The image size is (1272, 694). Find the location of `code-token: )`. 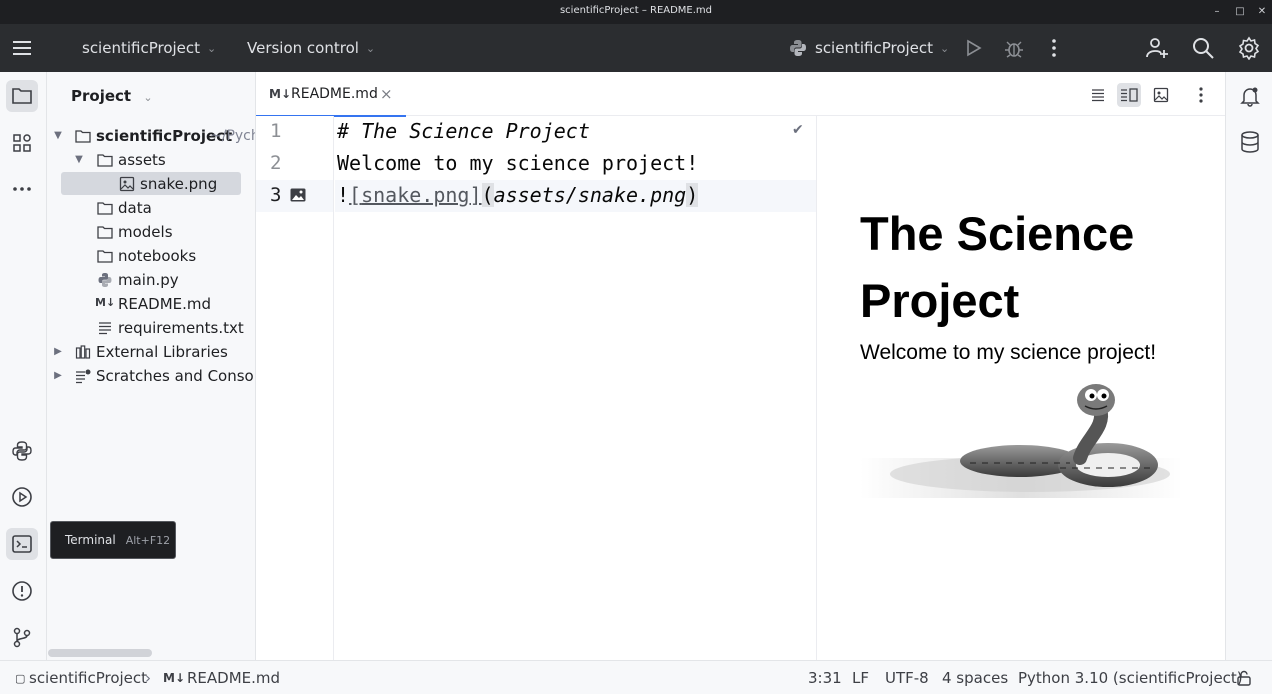

code-token: ) is located at coordinates (692, 195).